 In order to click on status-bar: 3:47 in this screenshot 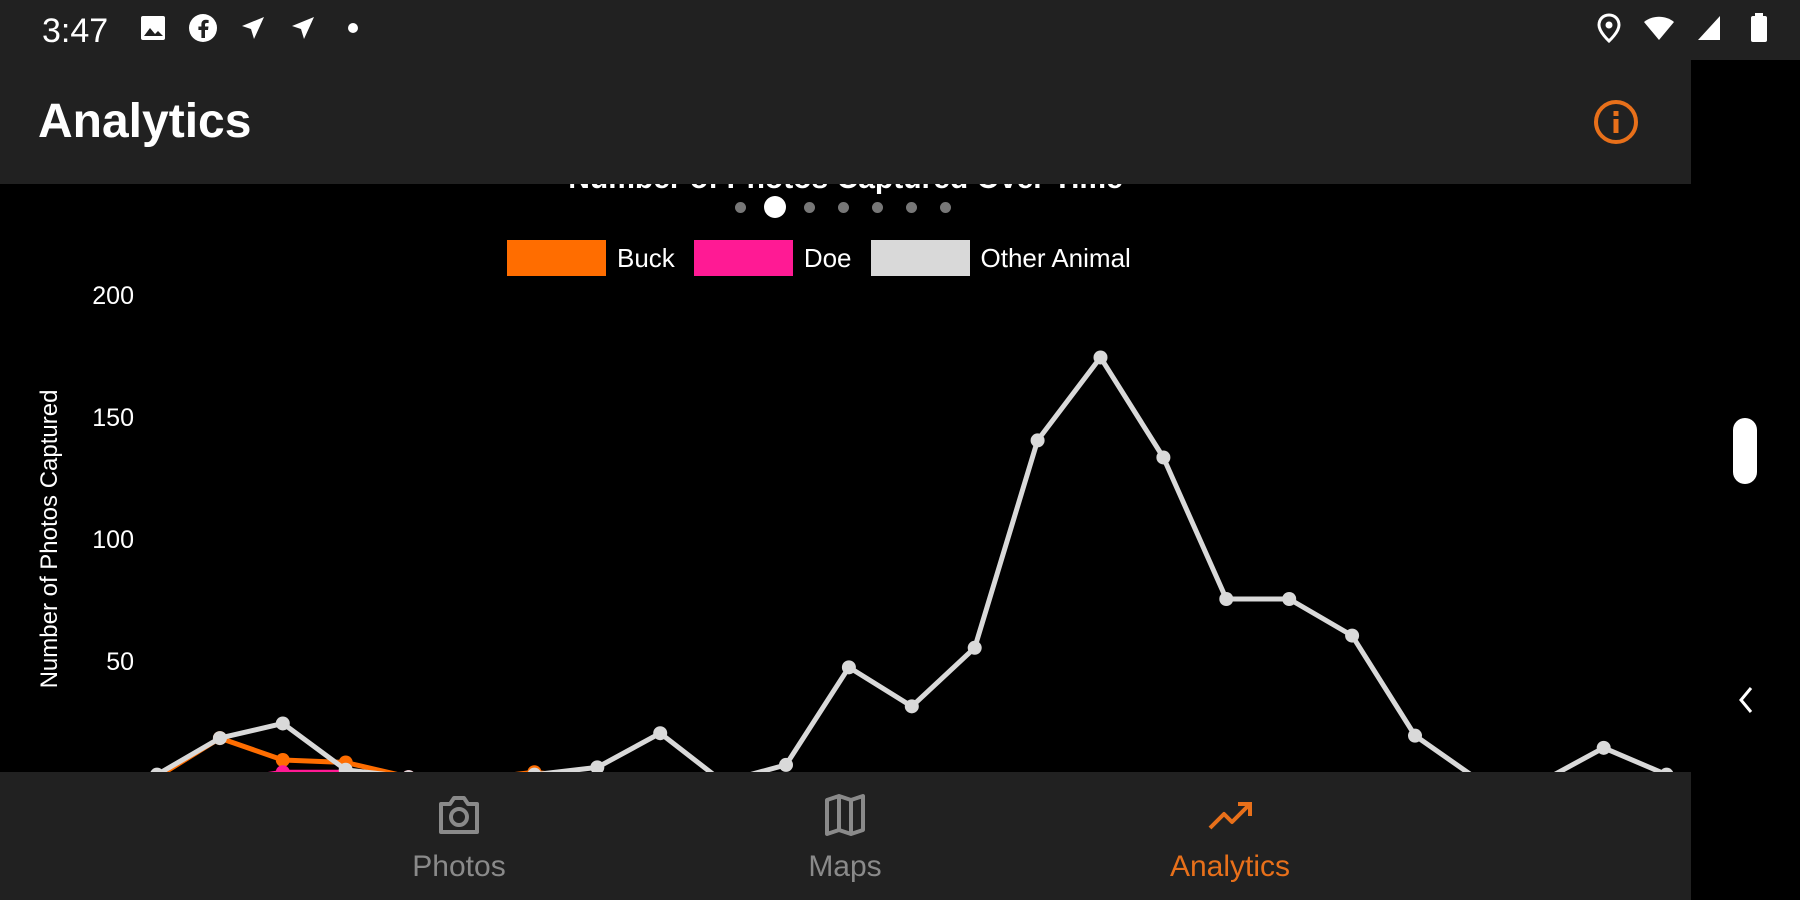, I will do `click(900, 30)`.